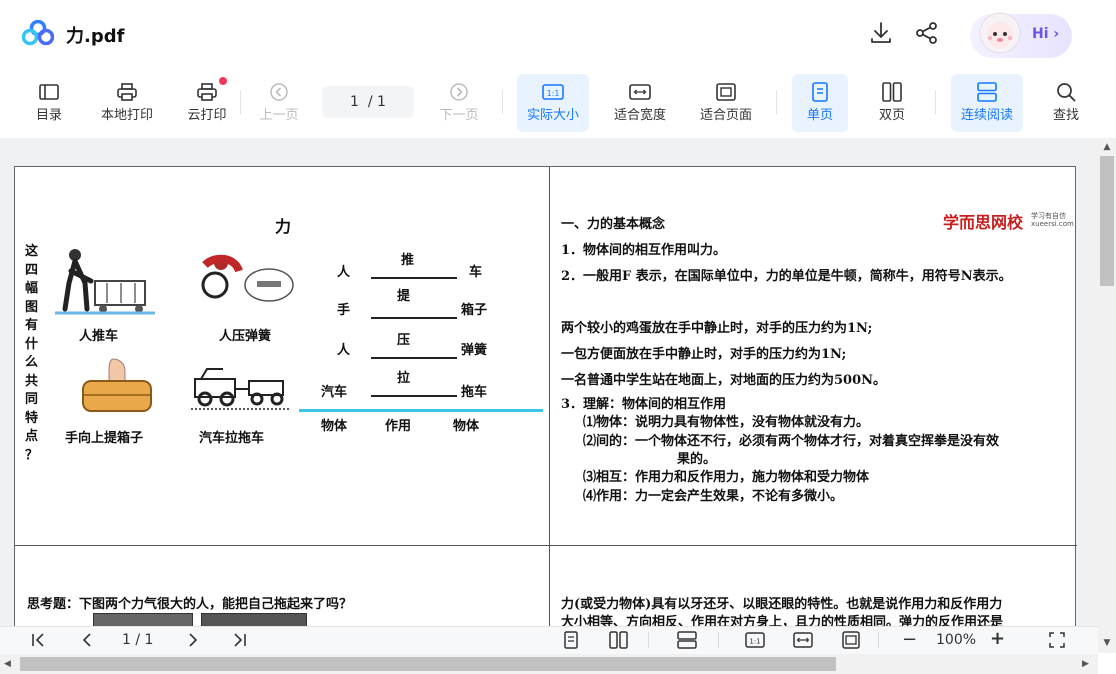 This screenshot has height=674, width=1116. Describe the element at coordinates (892, 103) in the screenshot. I see `double-page-button: 双页` at that location.